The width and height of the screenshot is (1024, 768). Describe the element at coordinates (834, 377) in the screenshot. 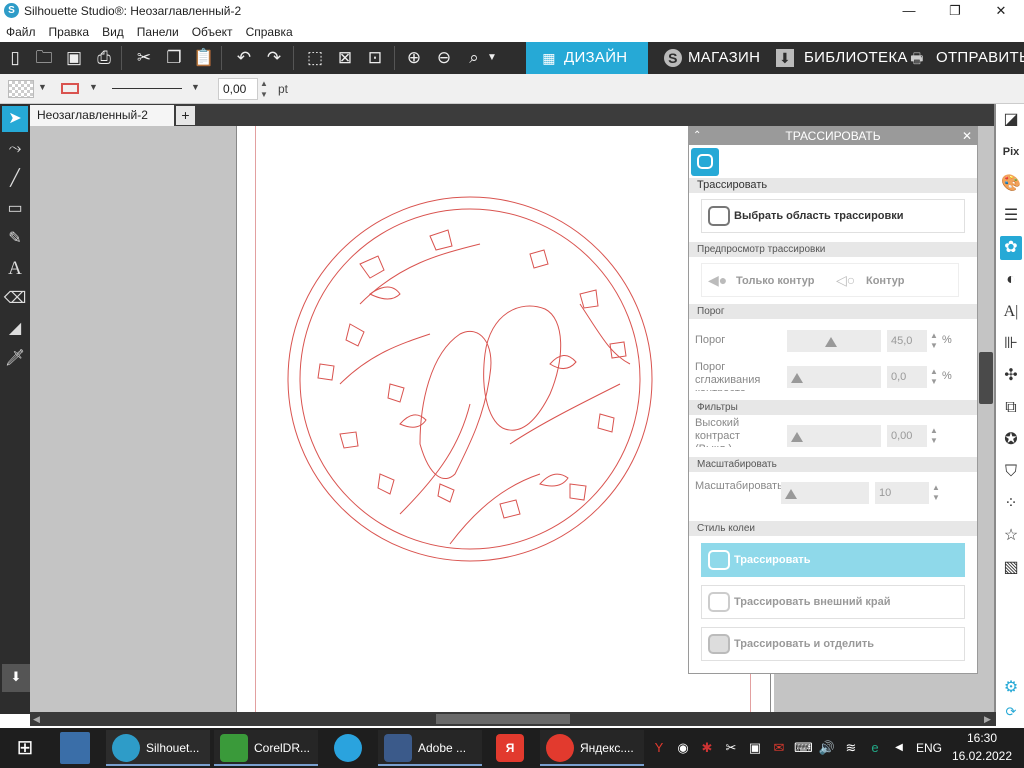

I see `smoothing-slider` at that location.